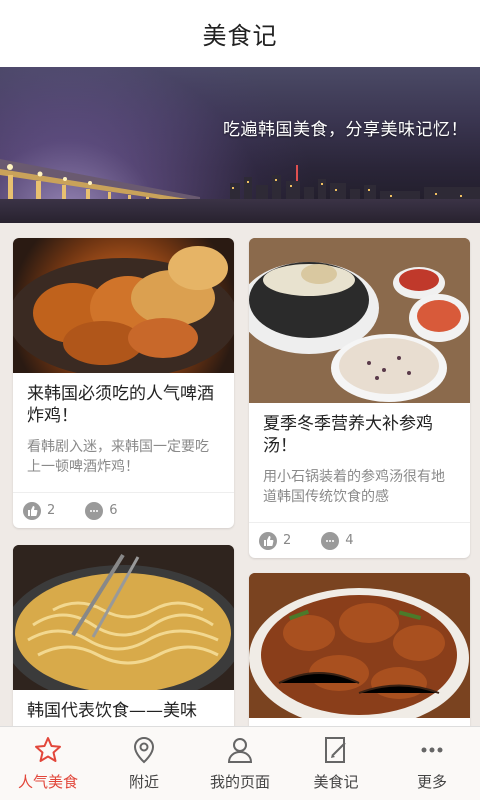  Describe the element at coordinates (335, 750) in the screenshot. I see `note-edit-icon` at that location.